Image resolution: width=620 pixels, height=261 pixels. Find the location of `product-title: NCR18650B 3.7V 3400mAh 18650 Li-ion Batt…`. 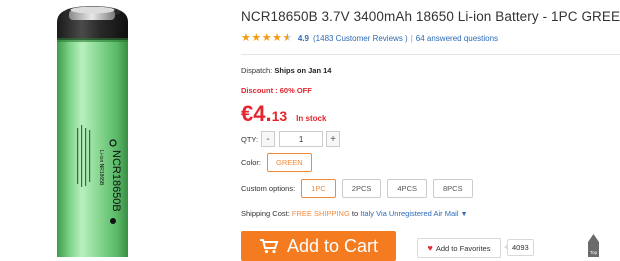

product-title: NCR18650B 3.7V 3400mAh 18650 Li-ion Batt… is located at coordinates (430, 16).